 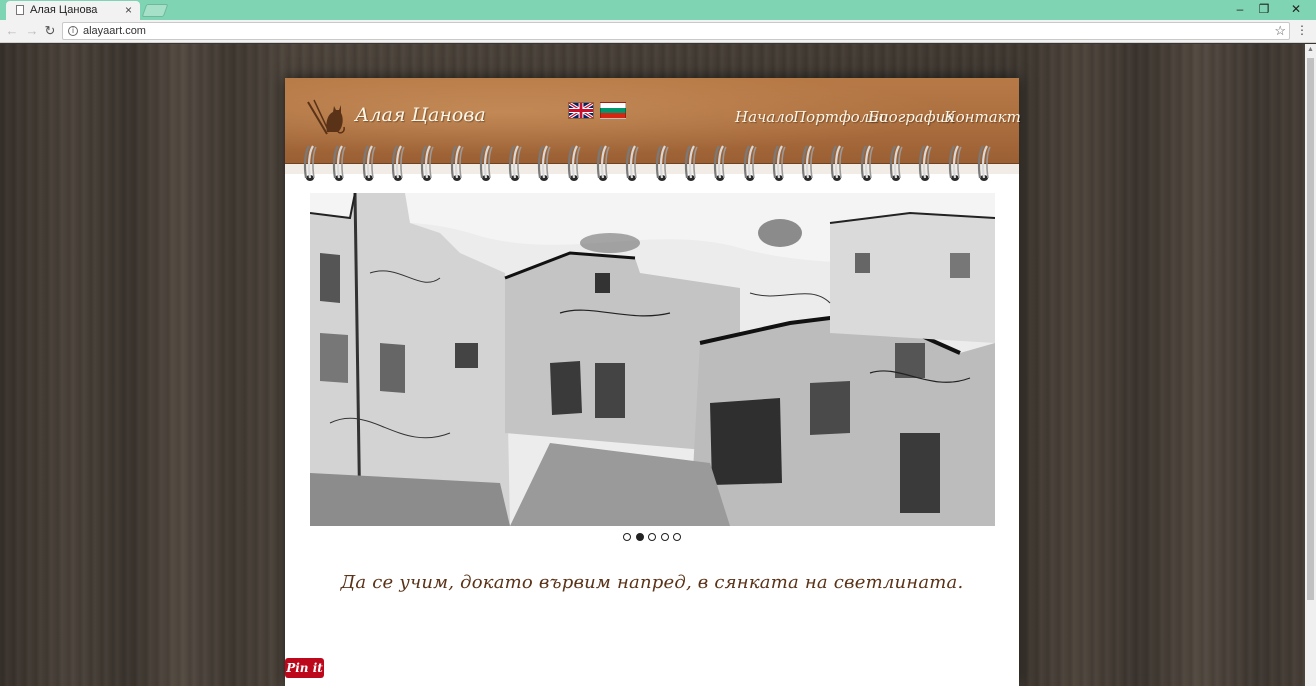 I want to click on main-nav: Начало Портфолио Биография Контакт, so click(x=878, y=119).